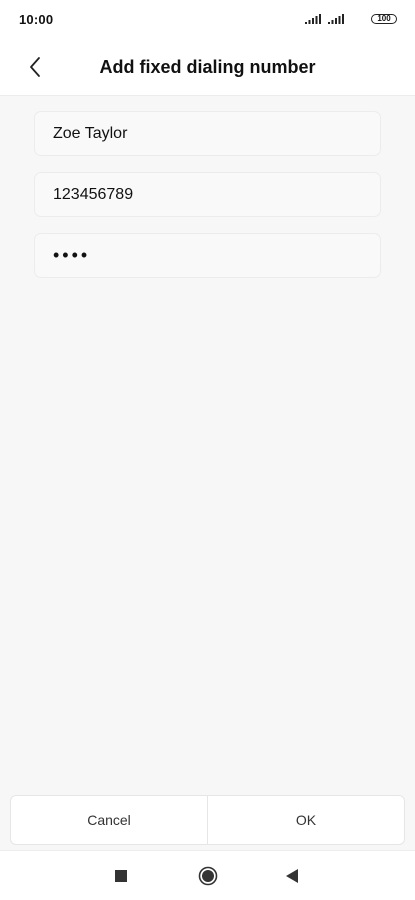 Image resolution: width=415 pixels, height=900 pixels. I want to click on status-bar: 10:00 100, so click(207, 19).